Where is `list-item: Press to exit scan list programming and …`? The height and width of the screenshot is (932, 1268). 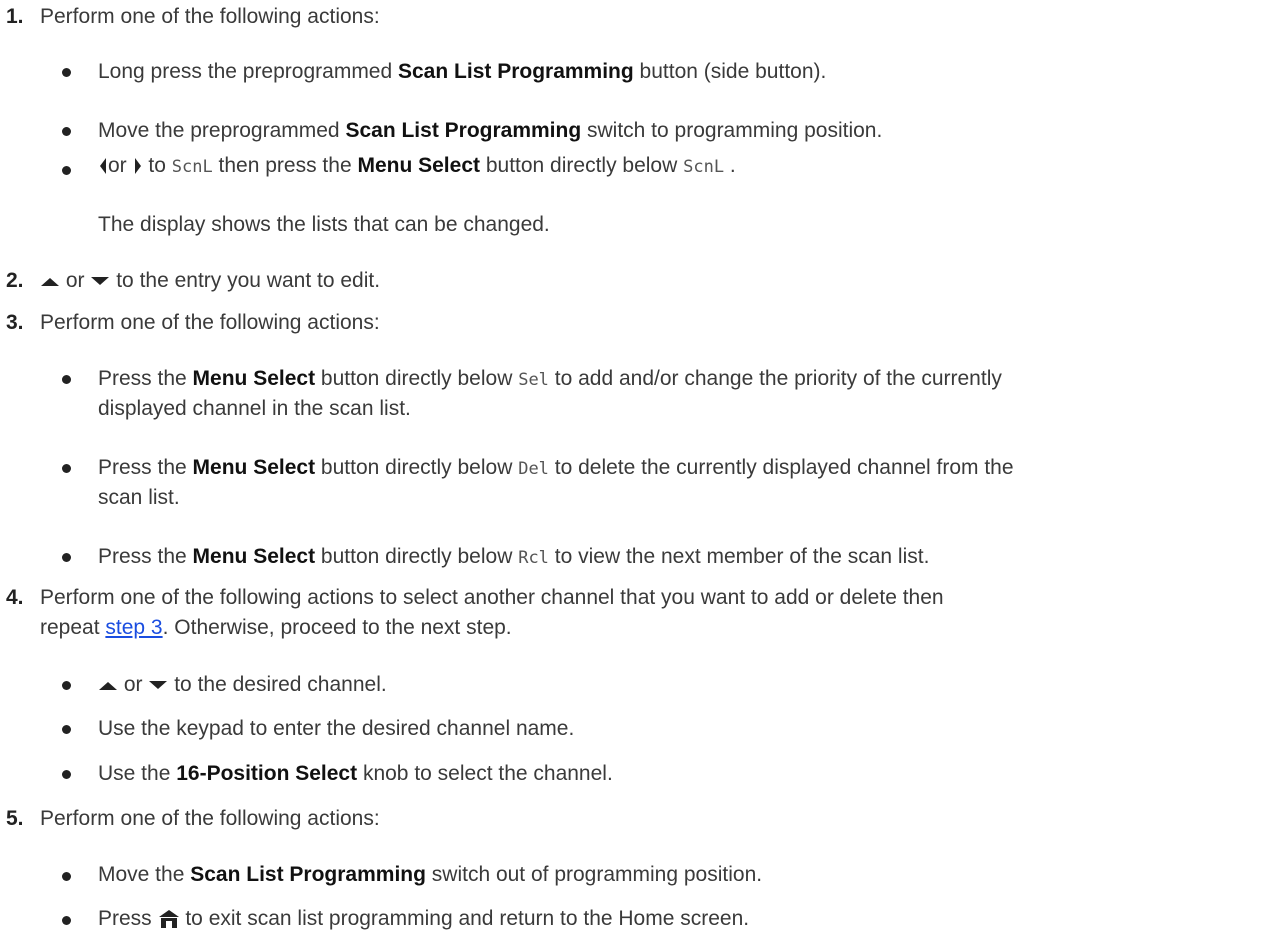
list-item: Press to exit scan list programming and … is located at coordinates (424, 918).